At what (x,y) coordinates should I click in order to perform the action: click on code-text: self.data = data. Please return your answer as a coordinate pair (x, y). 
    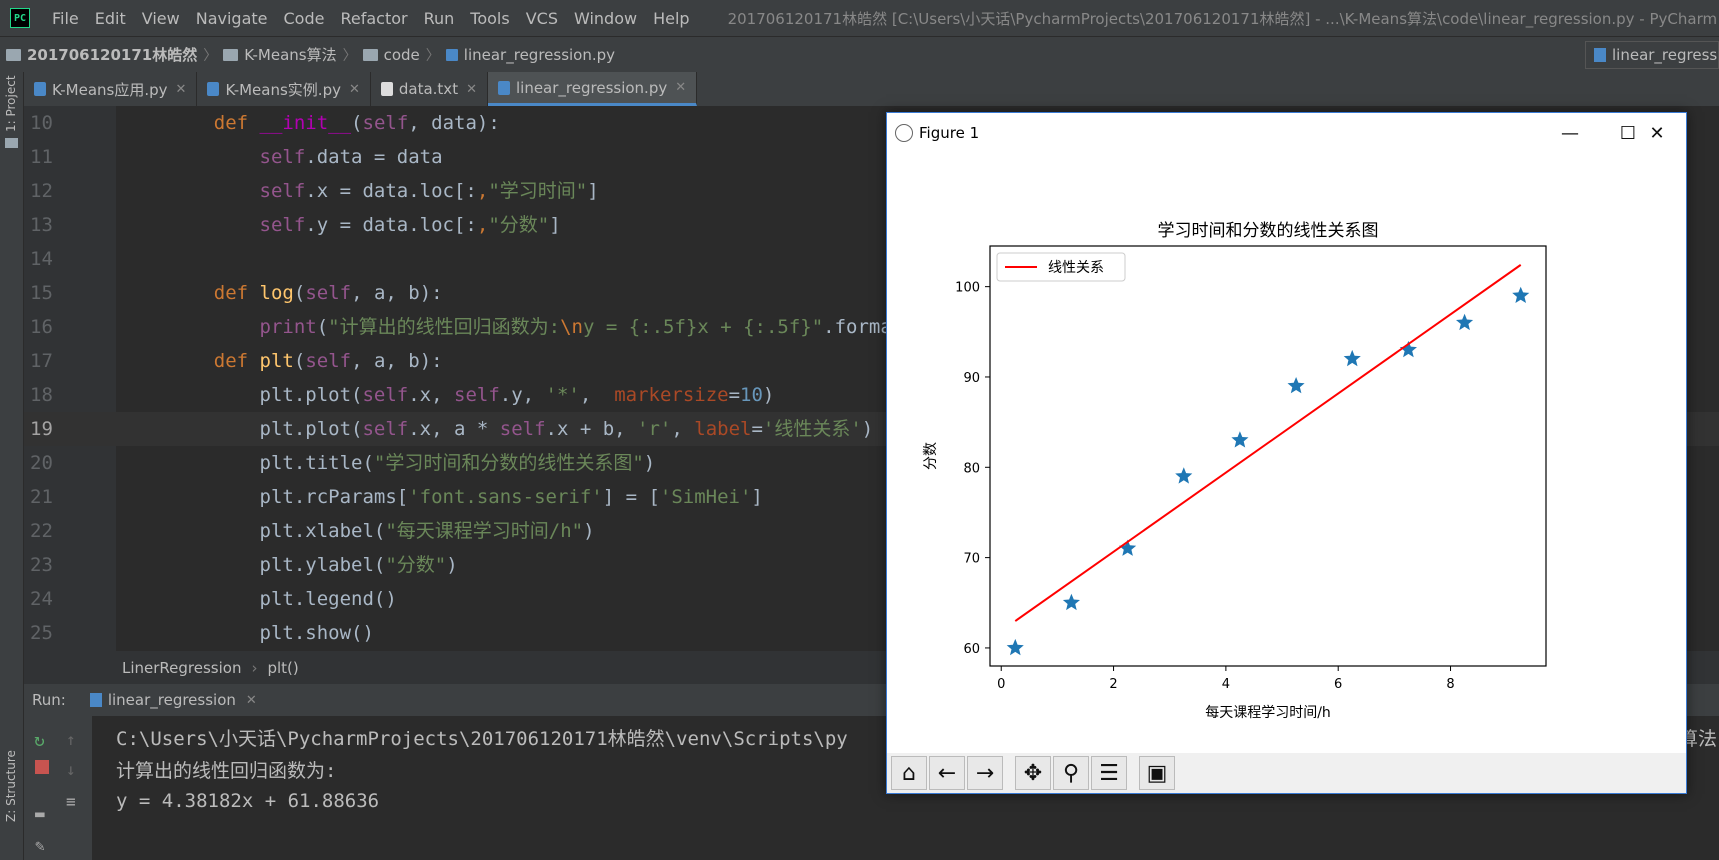
    Looking at the image, I should click on (305, 157).